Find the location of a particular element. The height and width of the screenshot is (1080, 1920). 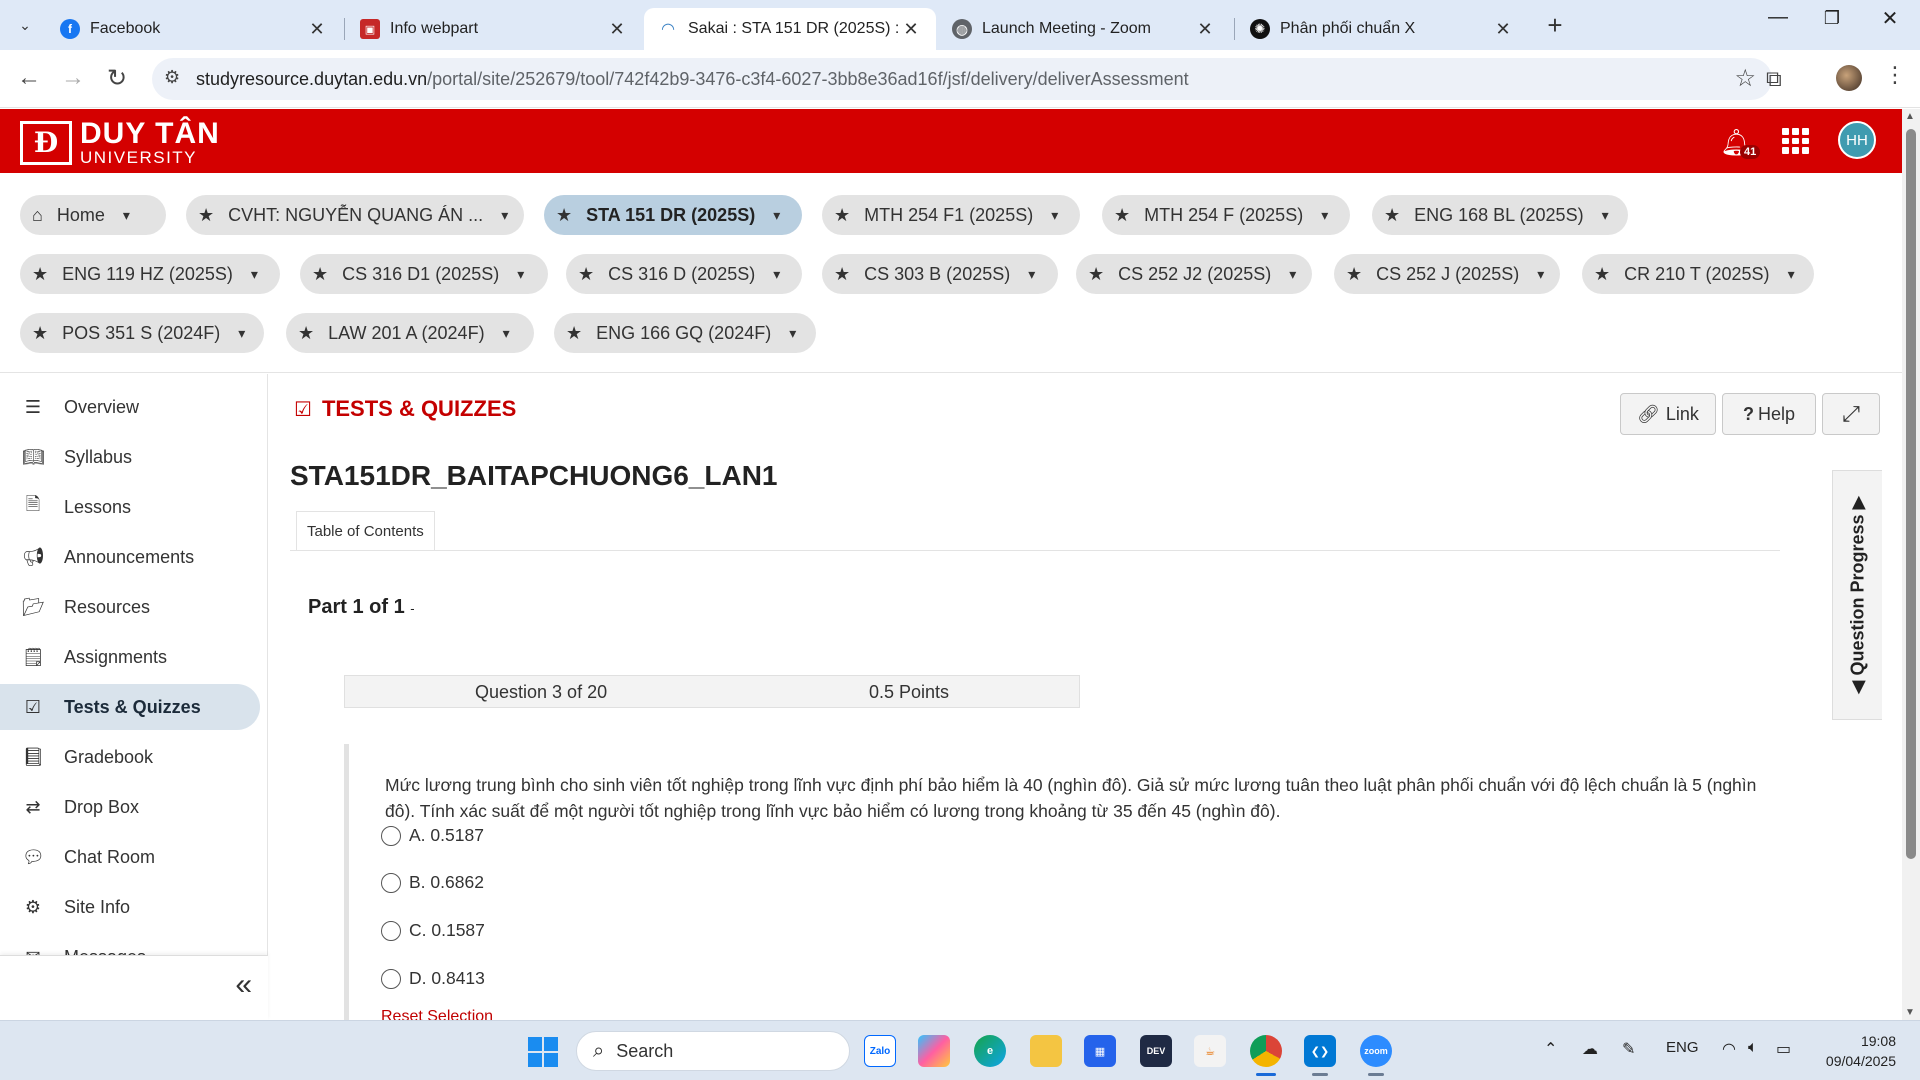

nav-syllabus: 📖︎ Syllabus is located at coordinates (130, 457).